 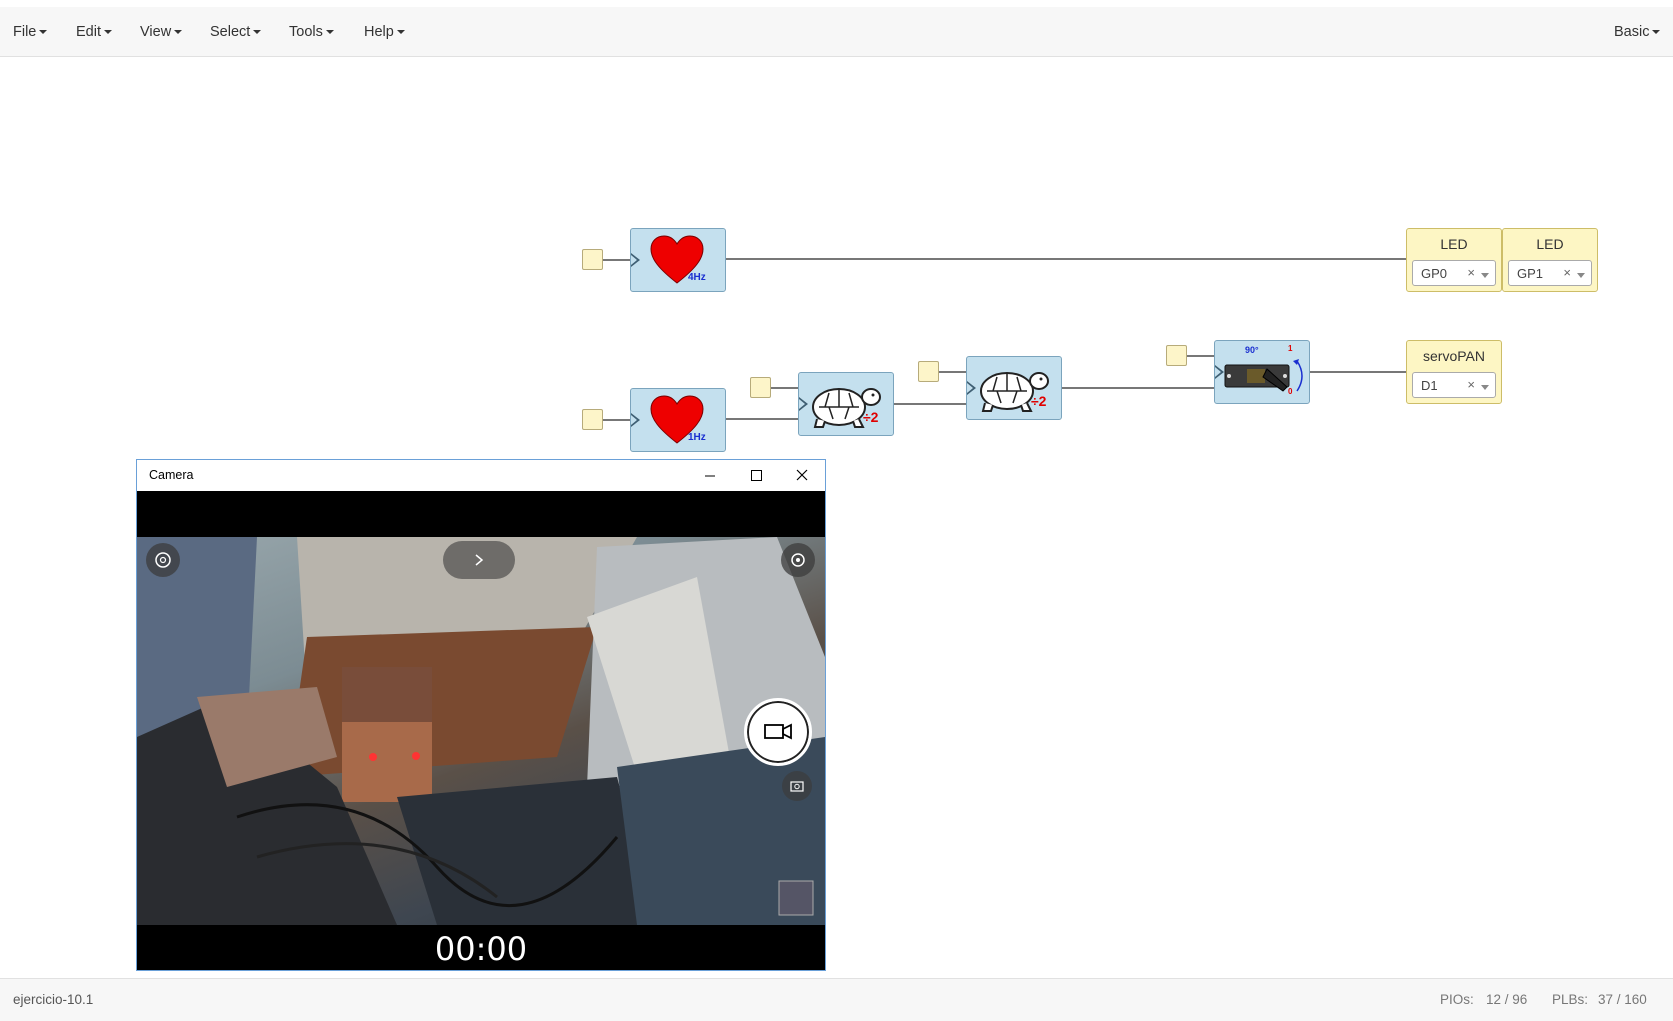 What do you see at coordinates (379, 32) in the screenshot?
I see `menu-help-label: Help` at bounding box center [379, 32].